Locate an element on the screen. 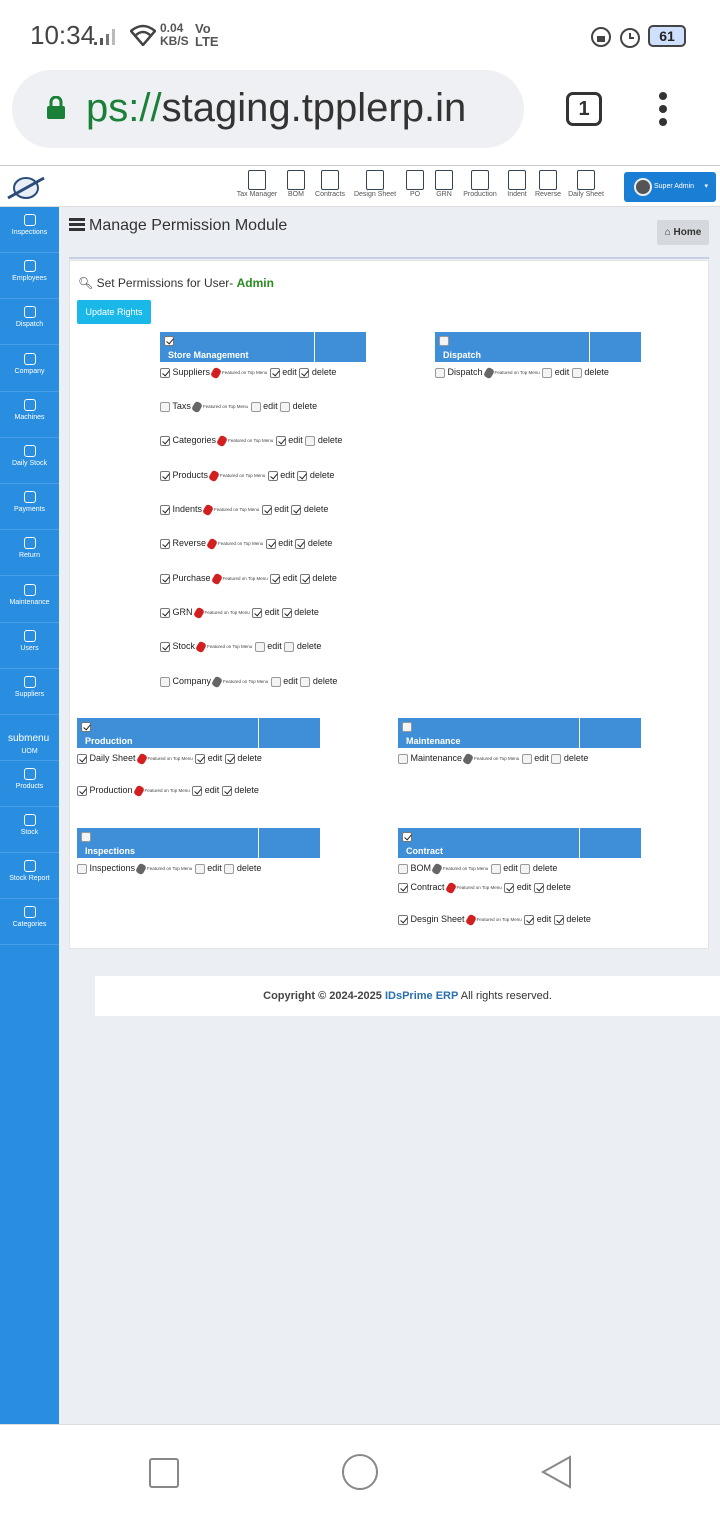 The image size is (720, 1520). sidebar-item-company: Company is located at coordinates (29, 369).